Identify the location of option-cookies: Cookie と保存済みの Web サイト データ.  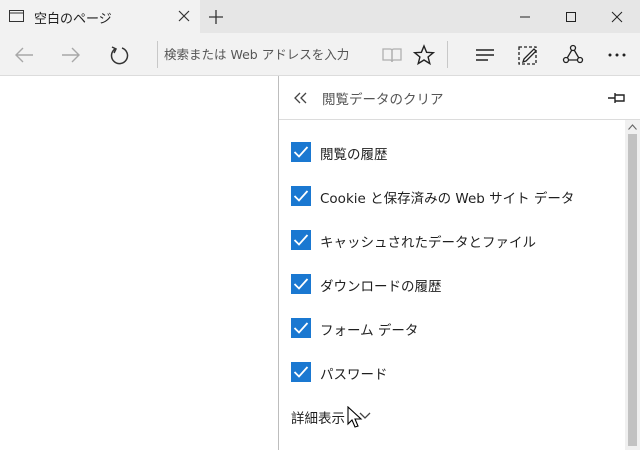
(451, 198).